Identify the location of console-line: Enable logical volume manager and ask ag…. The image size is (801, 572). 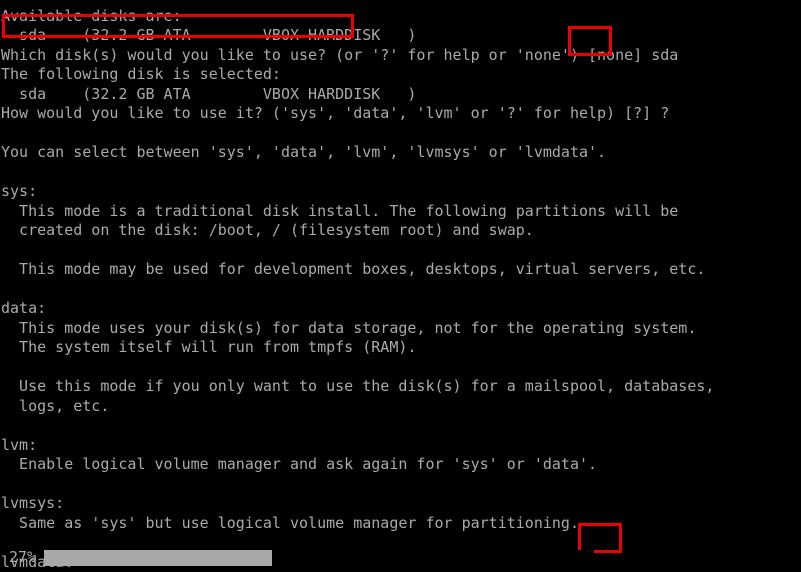
(299, 464).